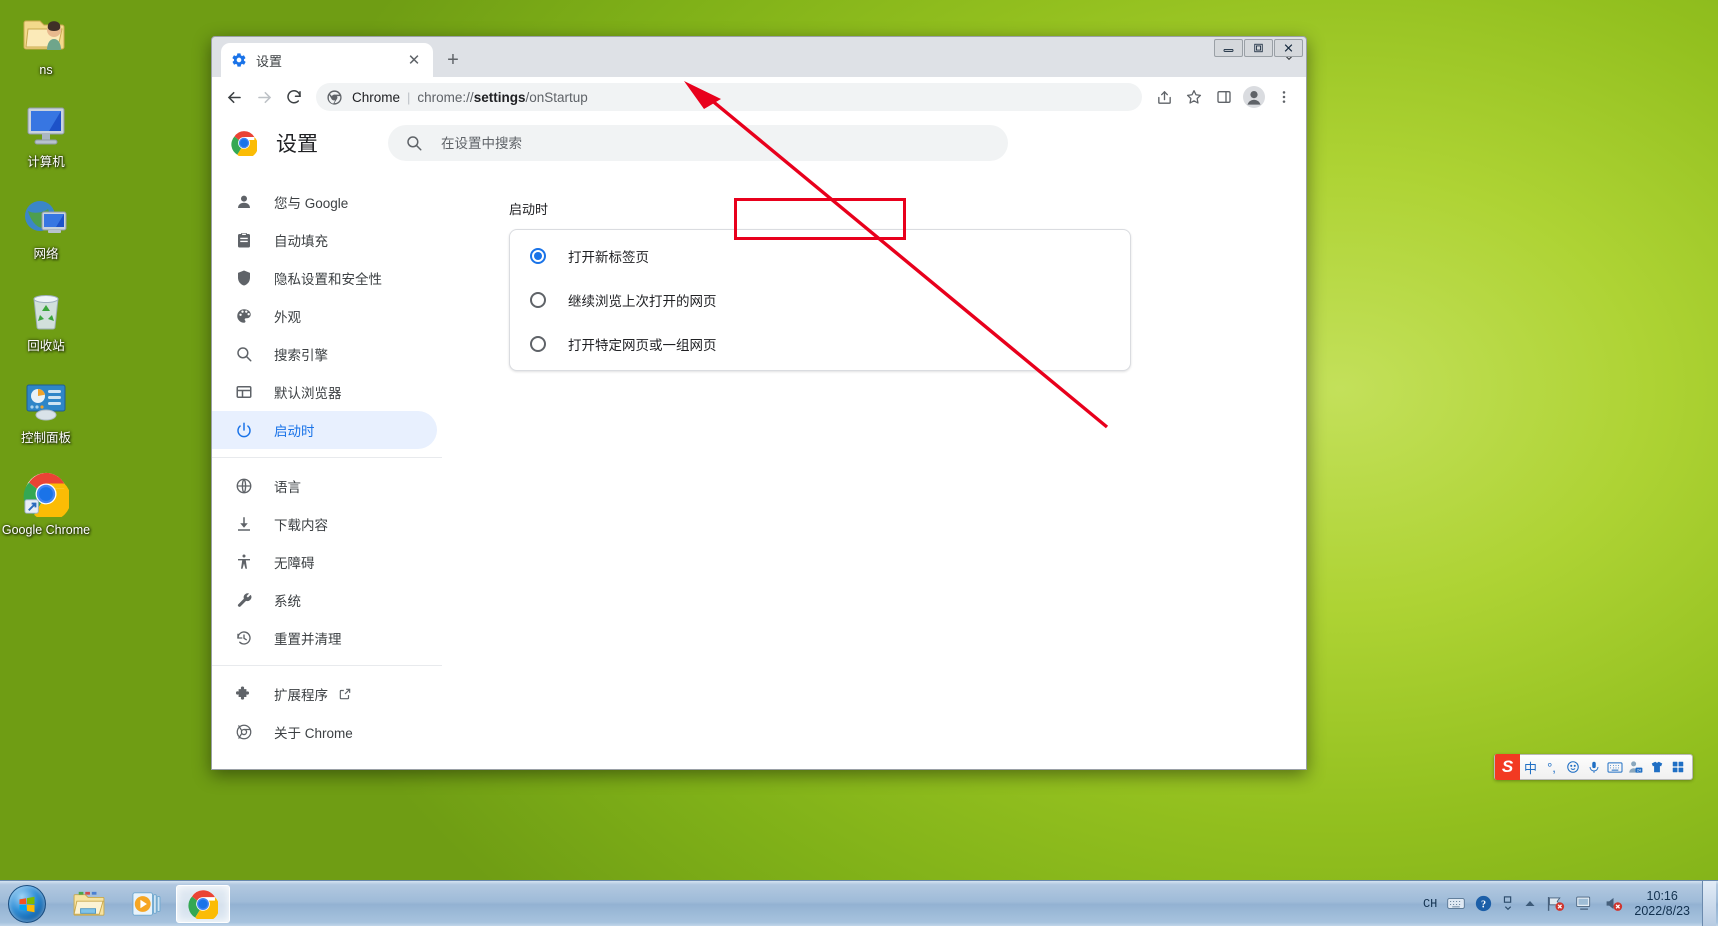  What do you see at coordinates (1164, 97) in the screenshot?
I see `share-icon` at bounding box center [1164, 97].